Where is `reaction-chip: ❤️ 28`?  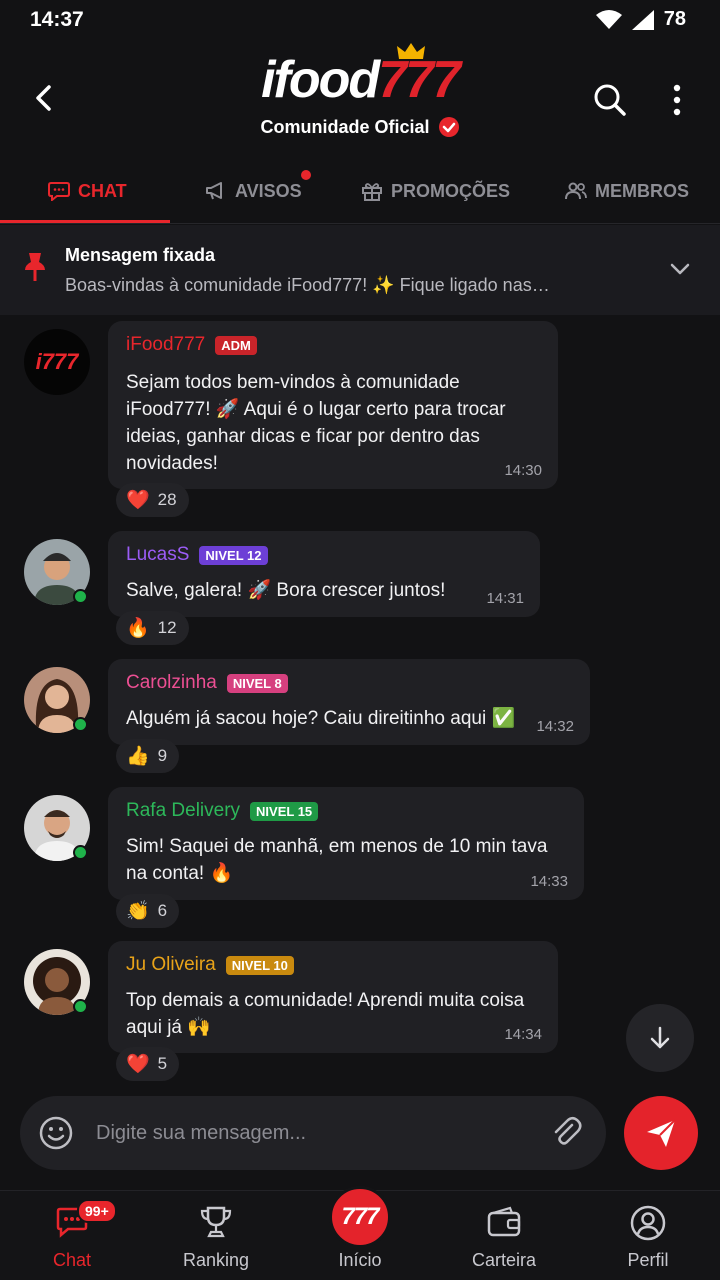 reaction-chip: ❤️ 28 is located at coordinates (152, 500).